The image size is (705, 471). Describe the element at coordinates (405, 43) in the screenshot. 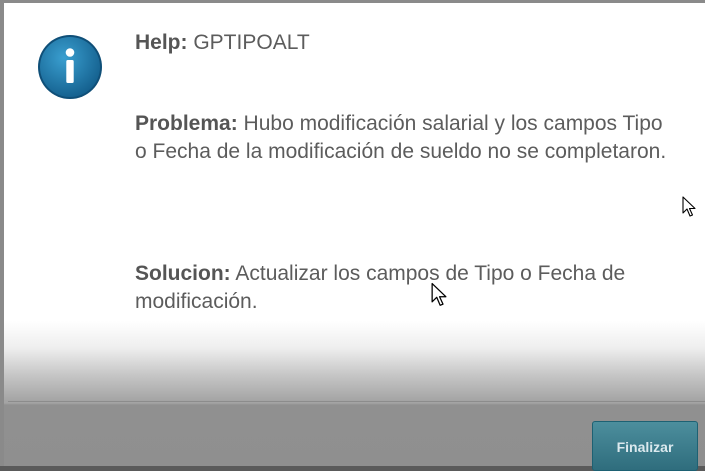

I see `help-line: Help: GPTIPOALT` at that location.